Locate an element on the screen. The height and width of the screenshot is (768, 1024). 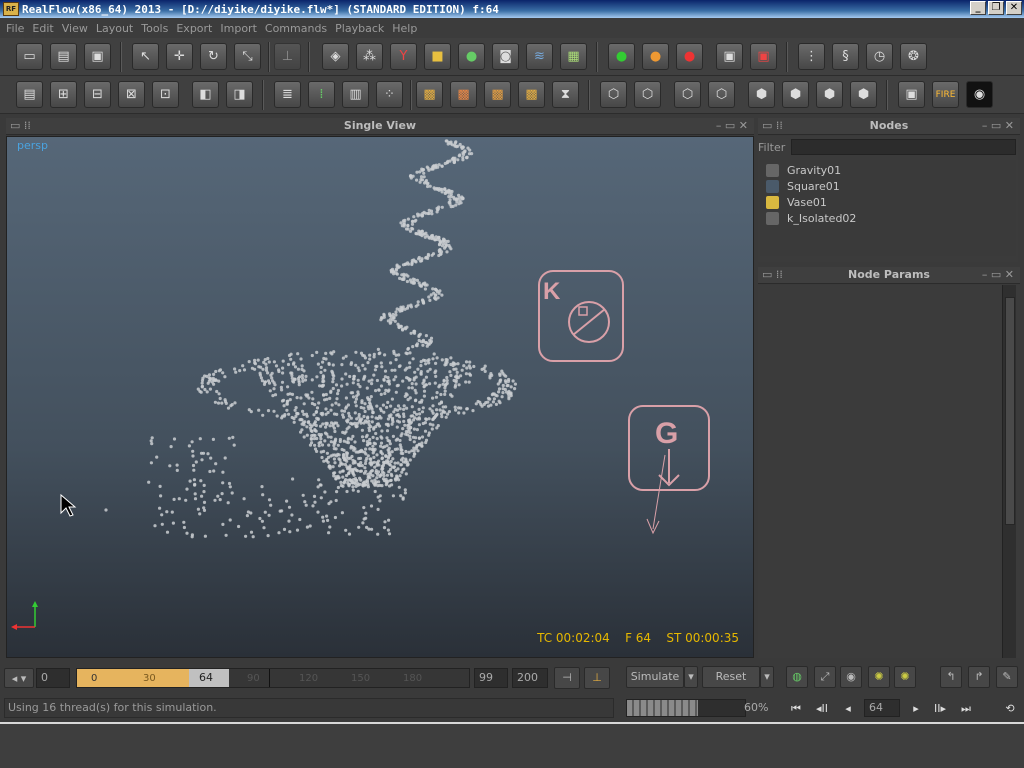
menu-view: View is located at coordinates (75, 28).